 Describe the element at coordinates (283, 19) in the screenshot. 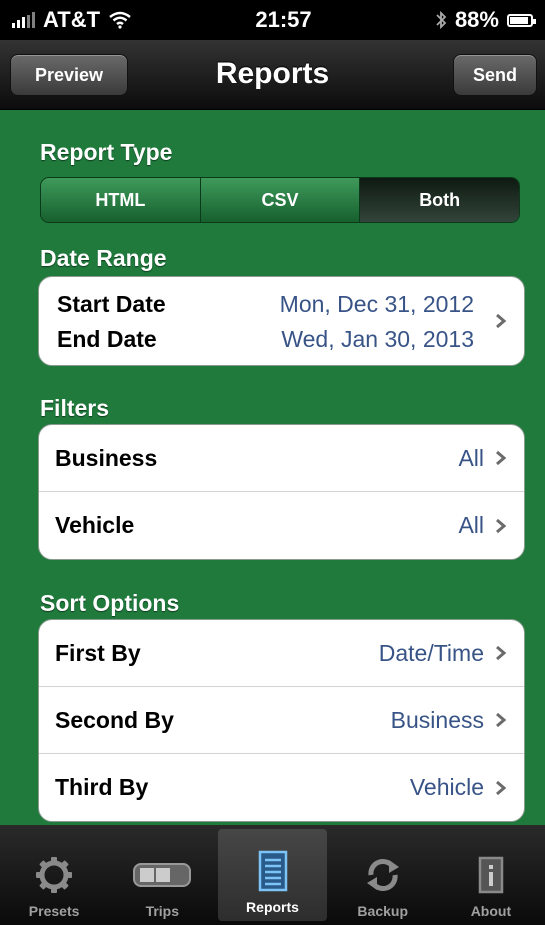

I see `clock: 21:57` at that location.